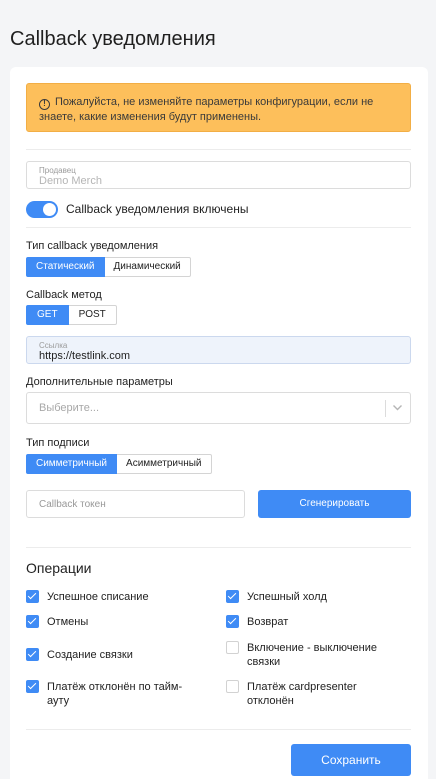  Describe the element at coordinates (53, 345) in the screenshot. I see `link-label: Ссылка` at that location.